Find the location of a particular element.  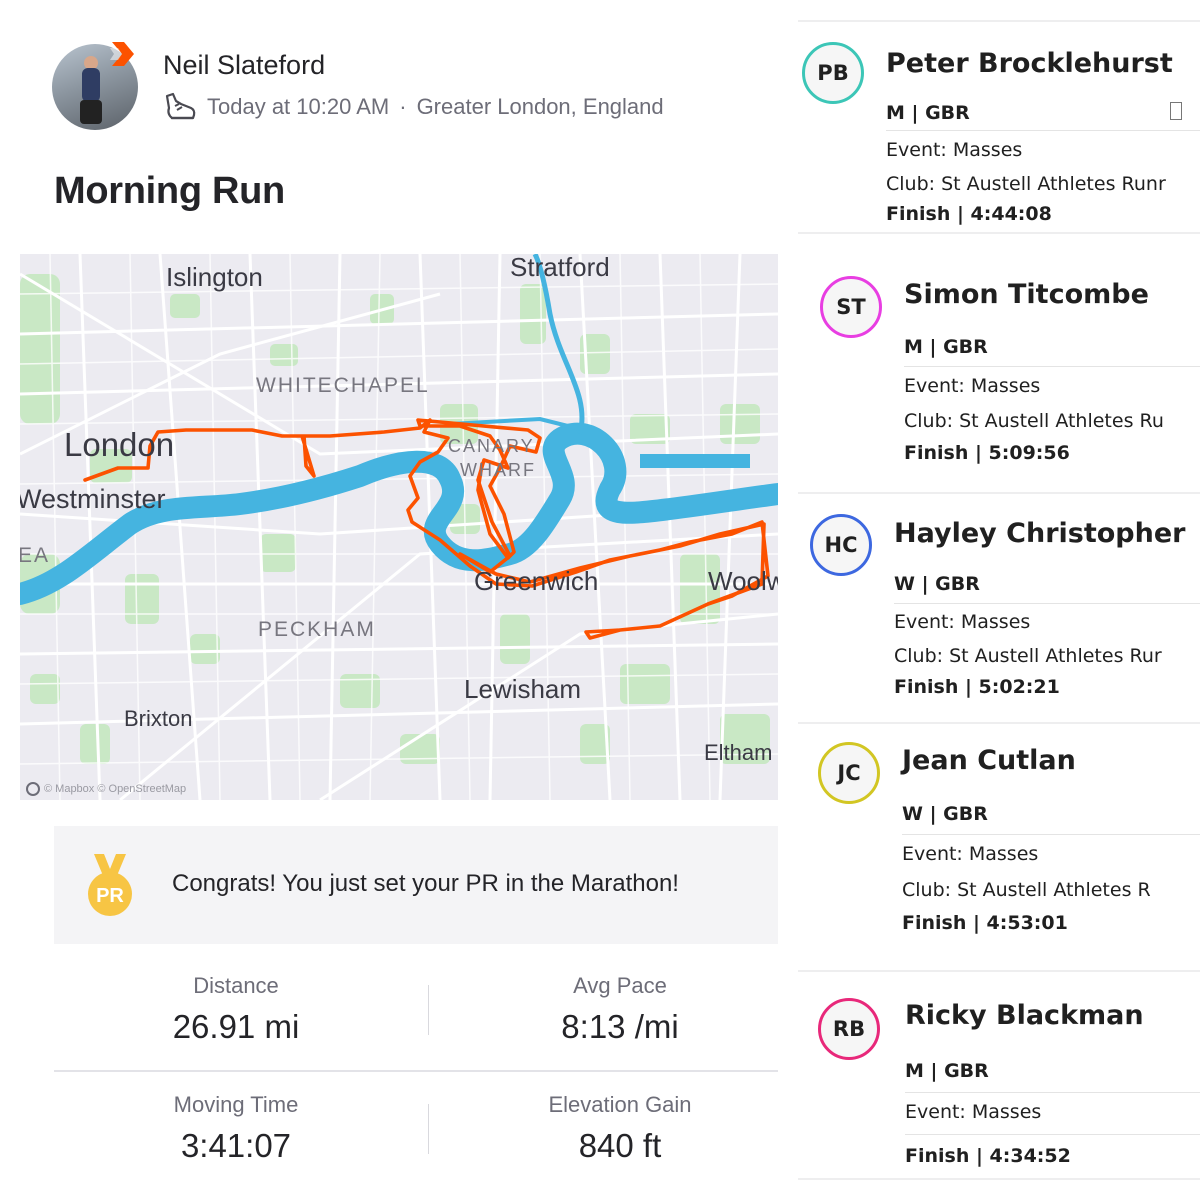

activity-title: Morning Run is located at coordinates (169, 191).